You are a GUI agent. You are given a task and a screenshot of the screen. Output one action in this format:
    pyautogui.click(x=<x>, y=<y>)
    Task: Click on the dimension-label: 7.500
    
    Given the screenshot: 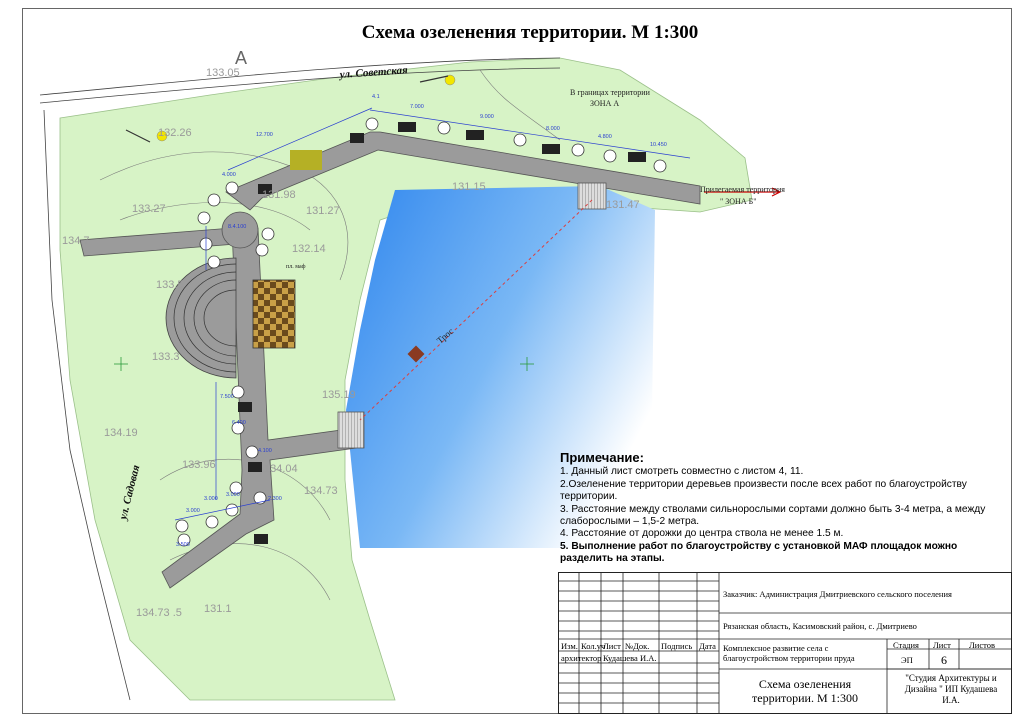 What is the action you would take?
    pyautogui.click(x=227, y=397)
    